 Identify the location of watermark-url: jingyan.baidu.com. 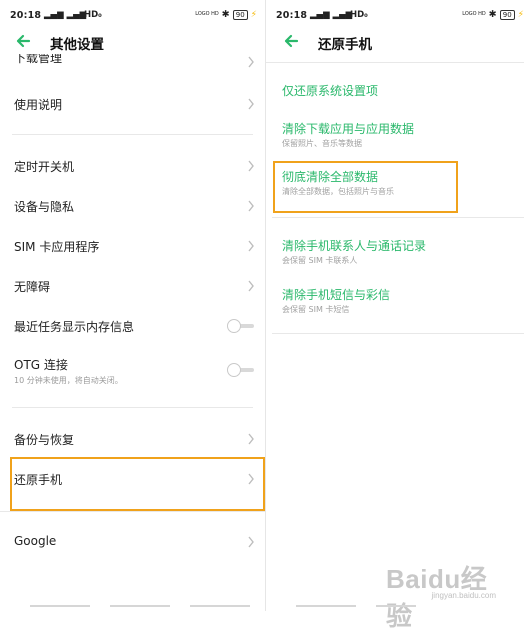
(463, 595).